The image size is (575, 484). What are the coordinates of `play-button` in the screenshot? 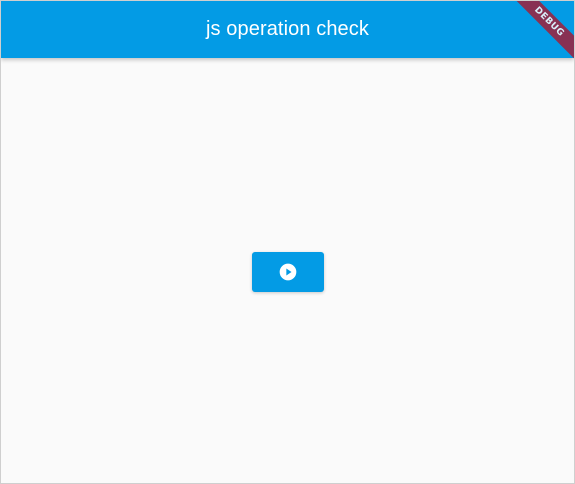 It's located at (288, 272).